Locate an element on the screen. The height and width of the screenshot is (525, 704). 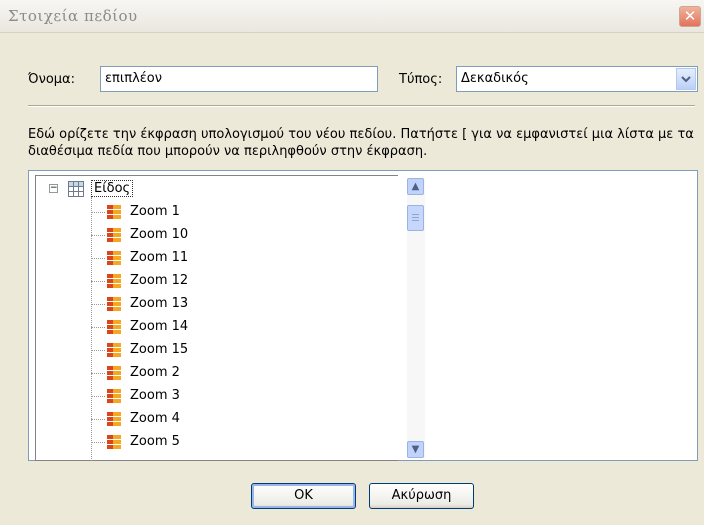
type-select: Δεκαδικός is located at coordinates (577, 79).